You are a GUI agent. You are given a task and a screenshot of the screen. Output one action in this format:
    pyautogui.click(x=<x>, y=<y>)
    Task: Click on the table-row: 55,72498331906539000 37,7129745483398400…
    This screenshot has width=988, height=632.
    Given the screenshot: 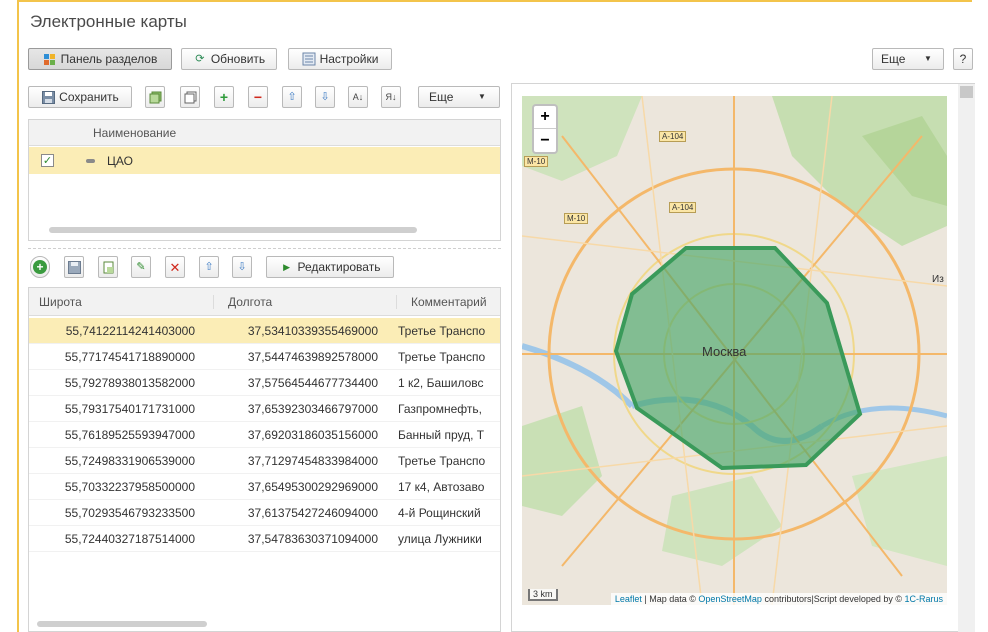 What is the action you would take?
    pyautogui.click(x=264, y=461)
    